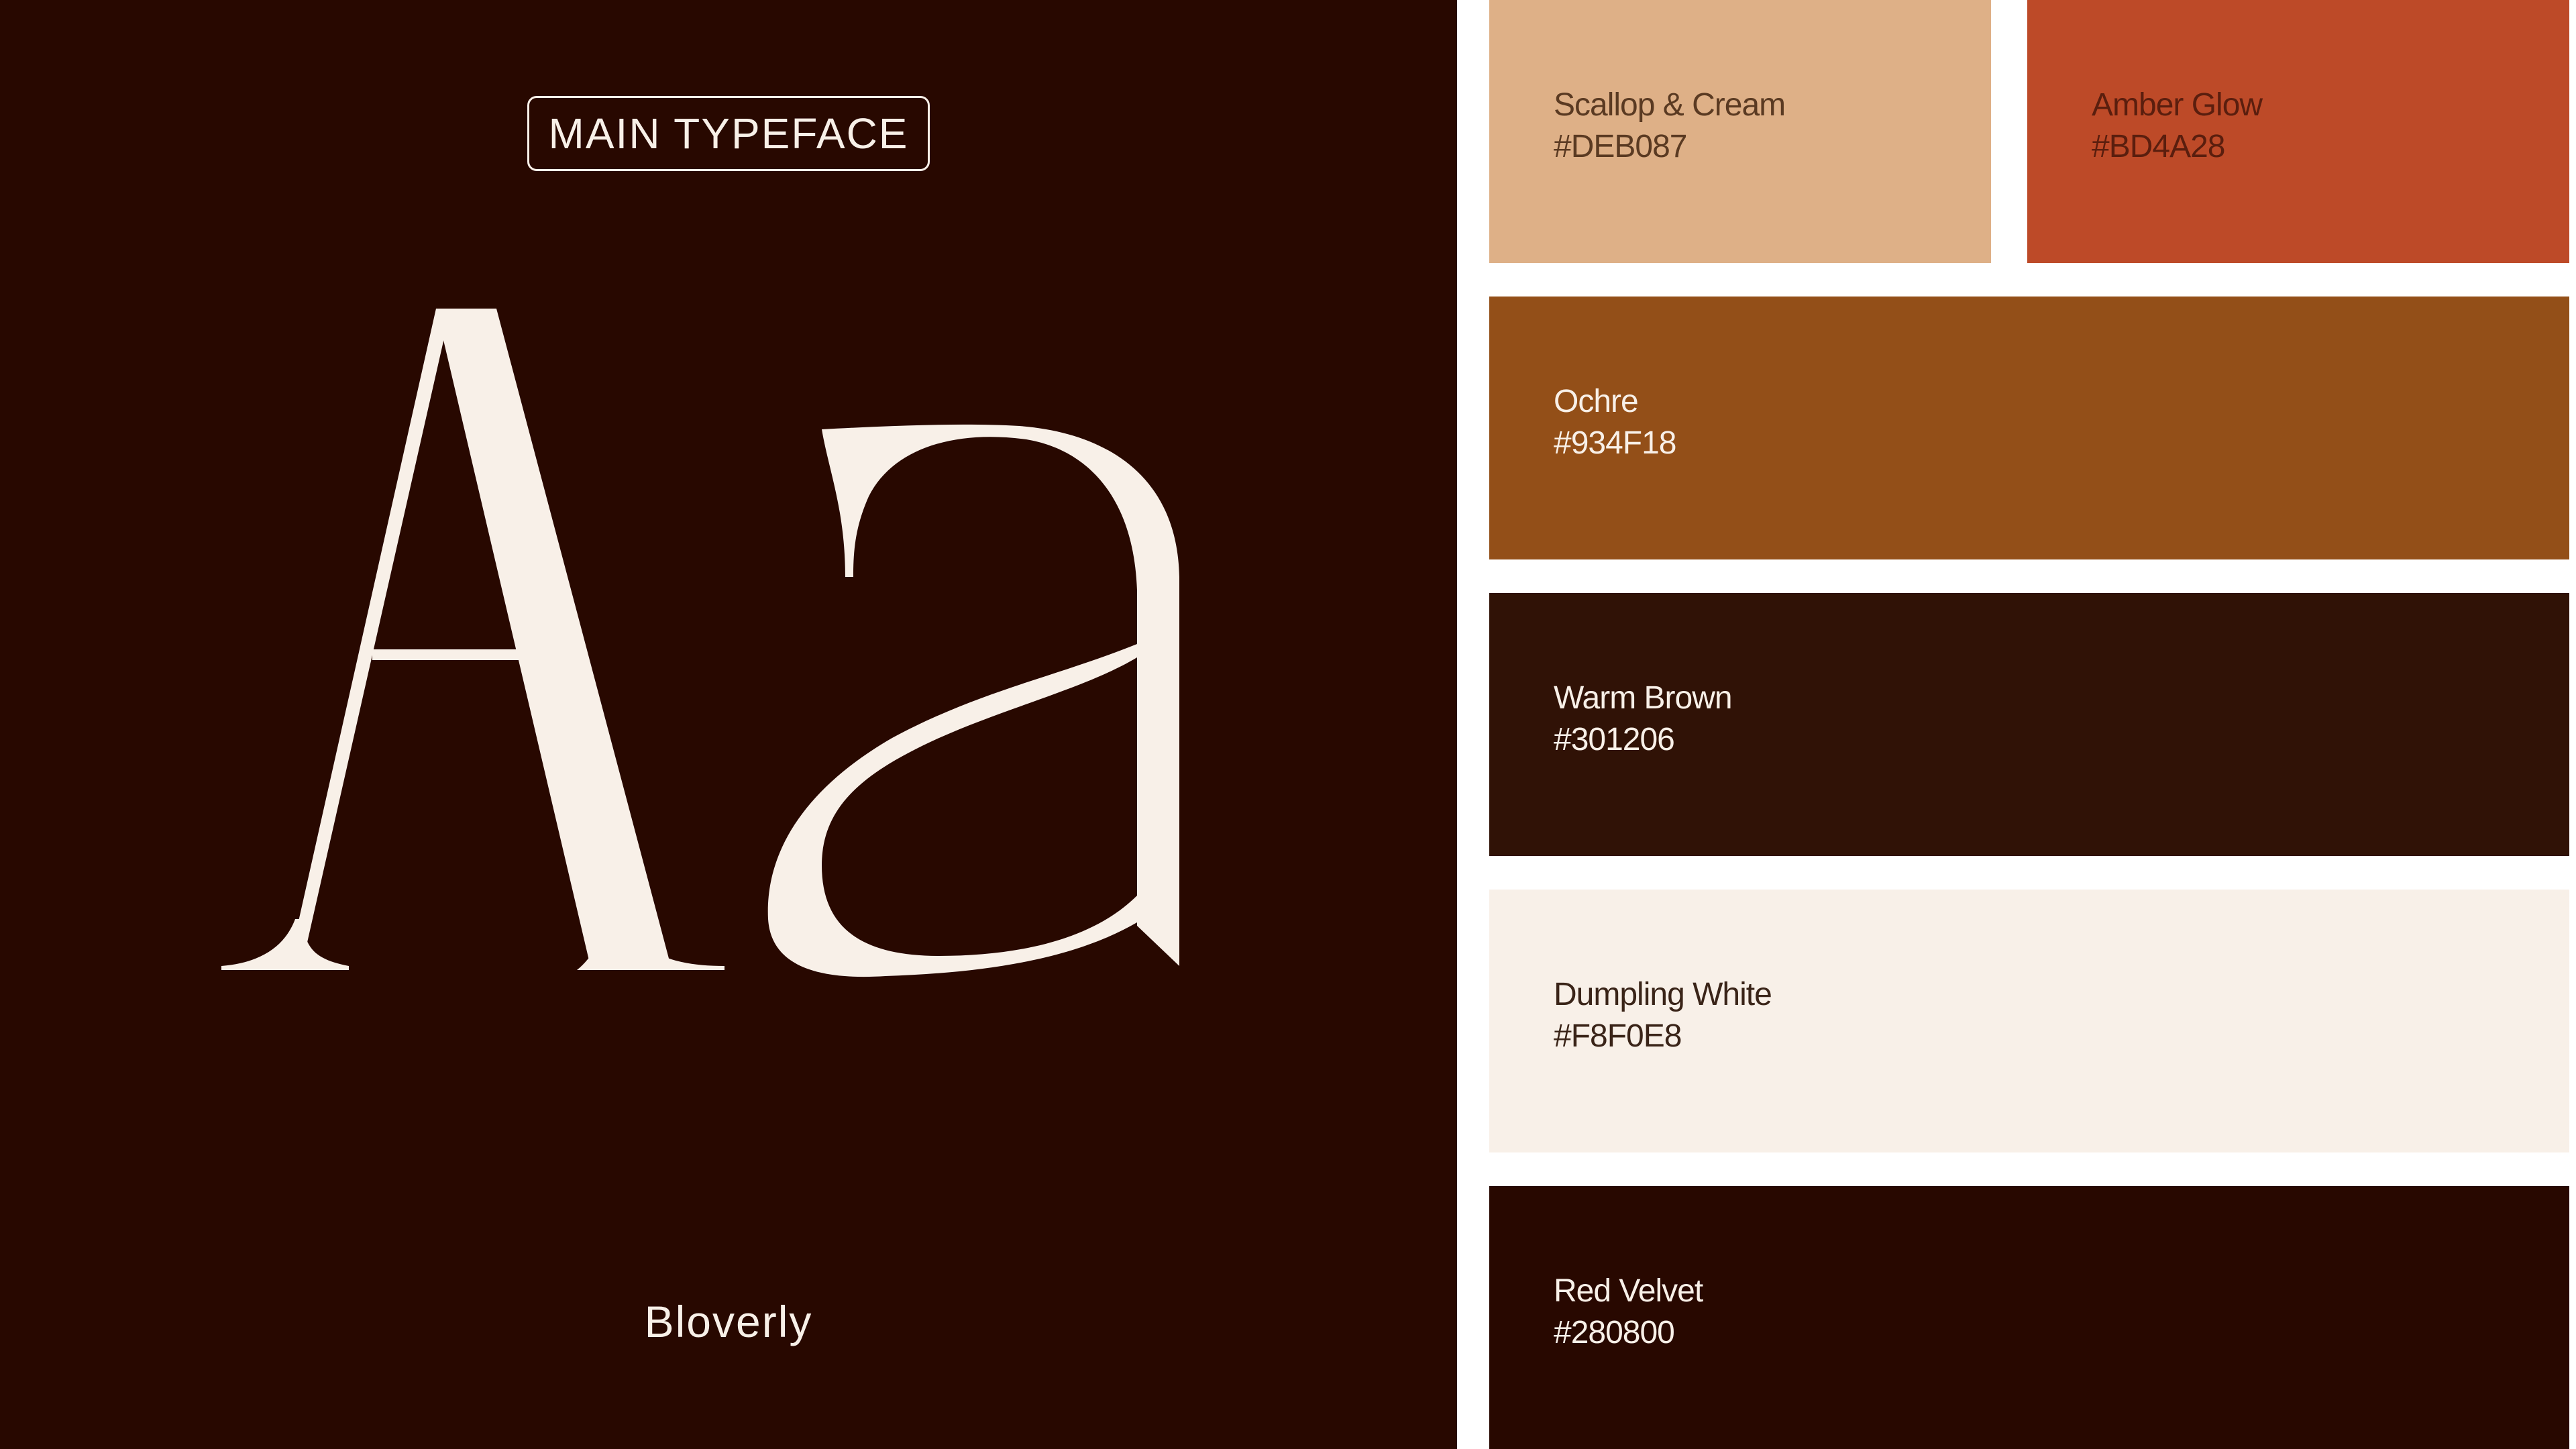 The height and width of the screenshot is (1449, 2576). I want to click on swatch-scallop-cream: Scallop & Cream #DEB087, so click(1740, 131).